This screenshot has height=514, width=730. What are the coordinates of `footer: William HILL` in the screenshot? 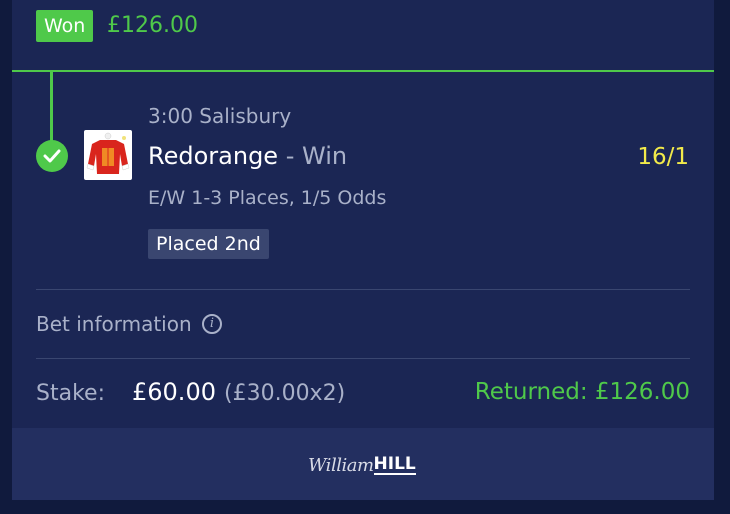 It's located at (363, 464).